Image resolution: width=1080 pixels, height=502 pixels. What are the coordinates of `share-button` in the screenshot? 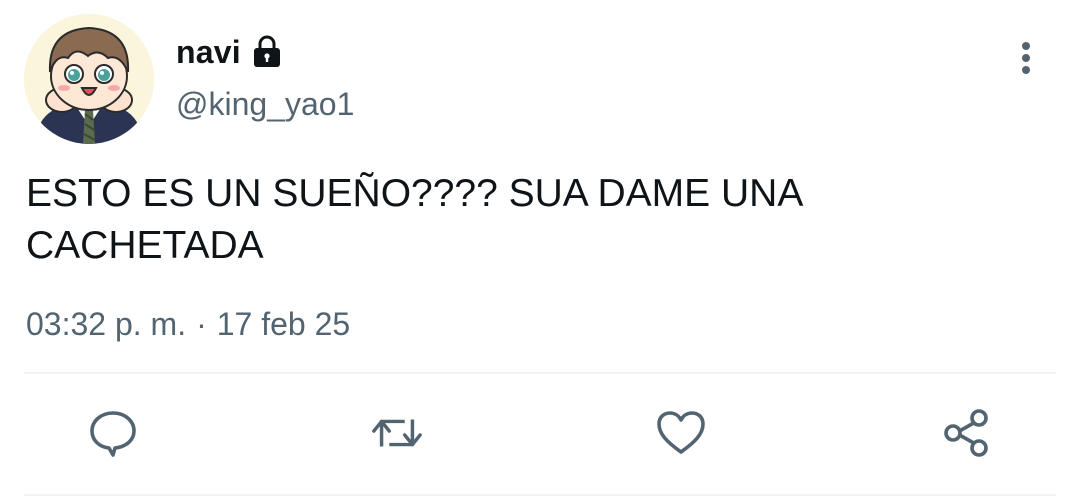 It's located at (967, 433).